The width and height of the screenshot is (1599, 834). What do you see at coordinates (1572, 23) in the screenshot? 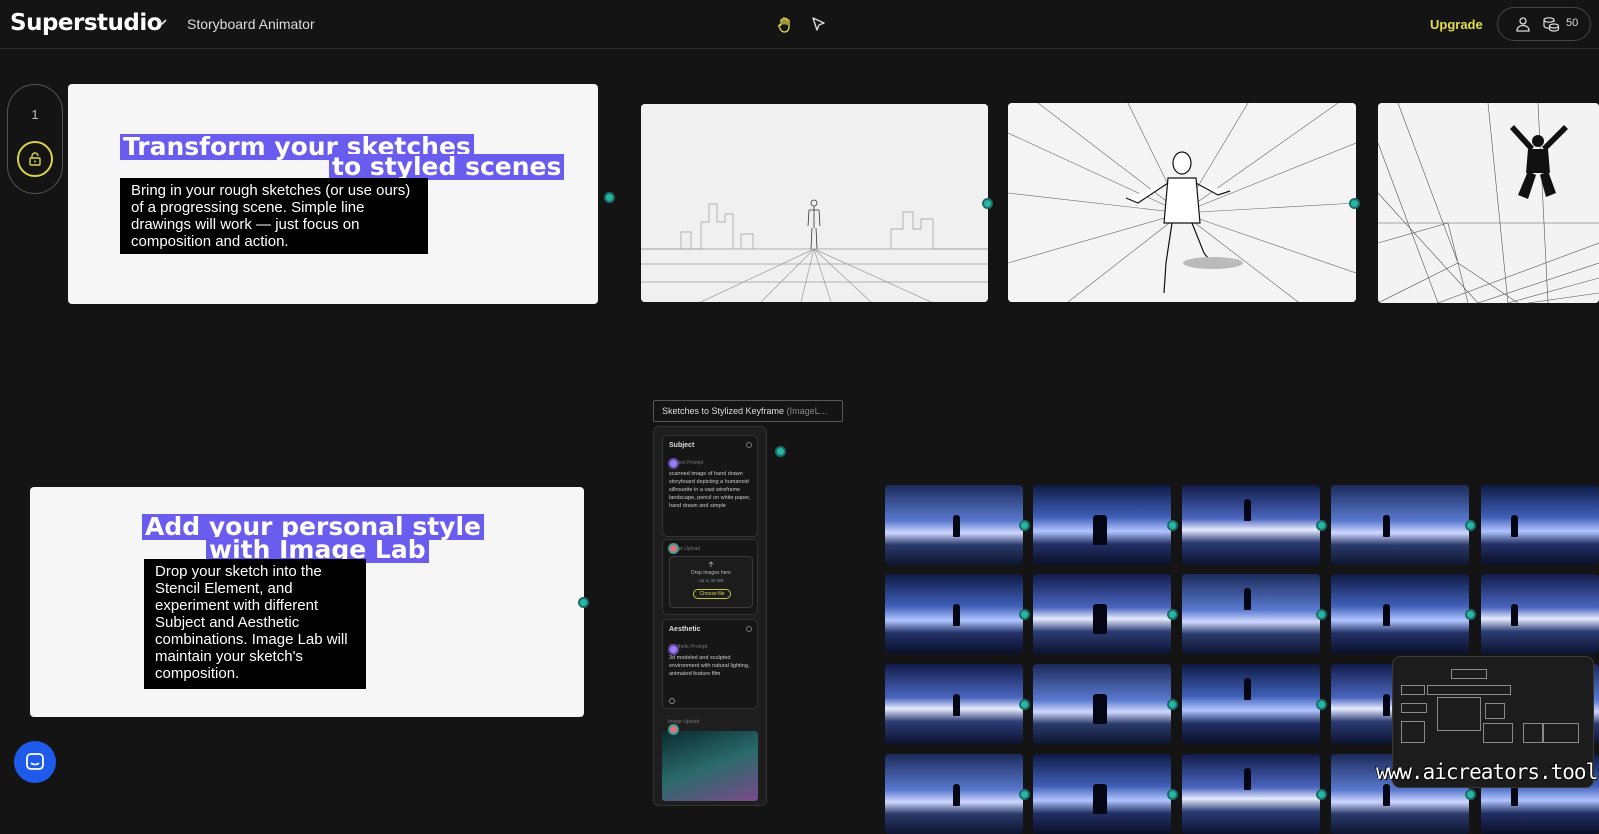
I see `credits-count: 50` at bounding box center [1572, 23].